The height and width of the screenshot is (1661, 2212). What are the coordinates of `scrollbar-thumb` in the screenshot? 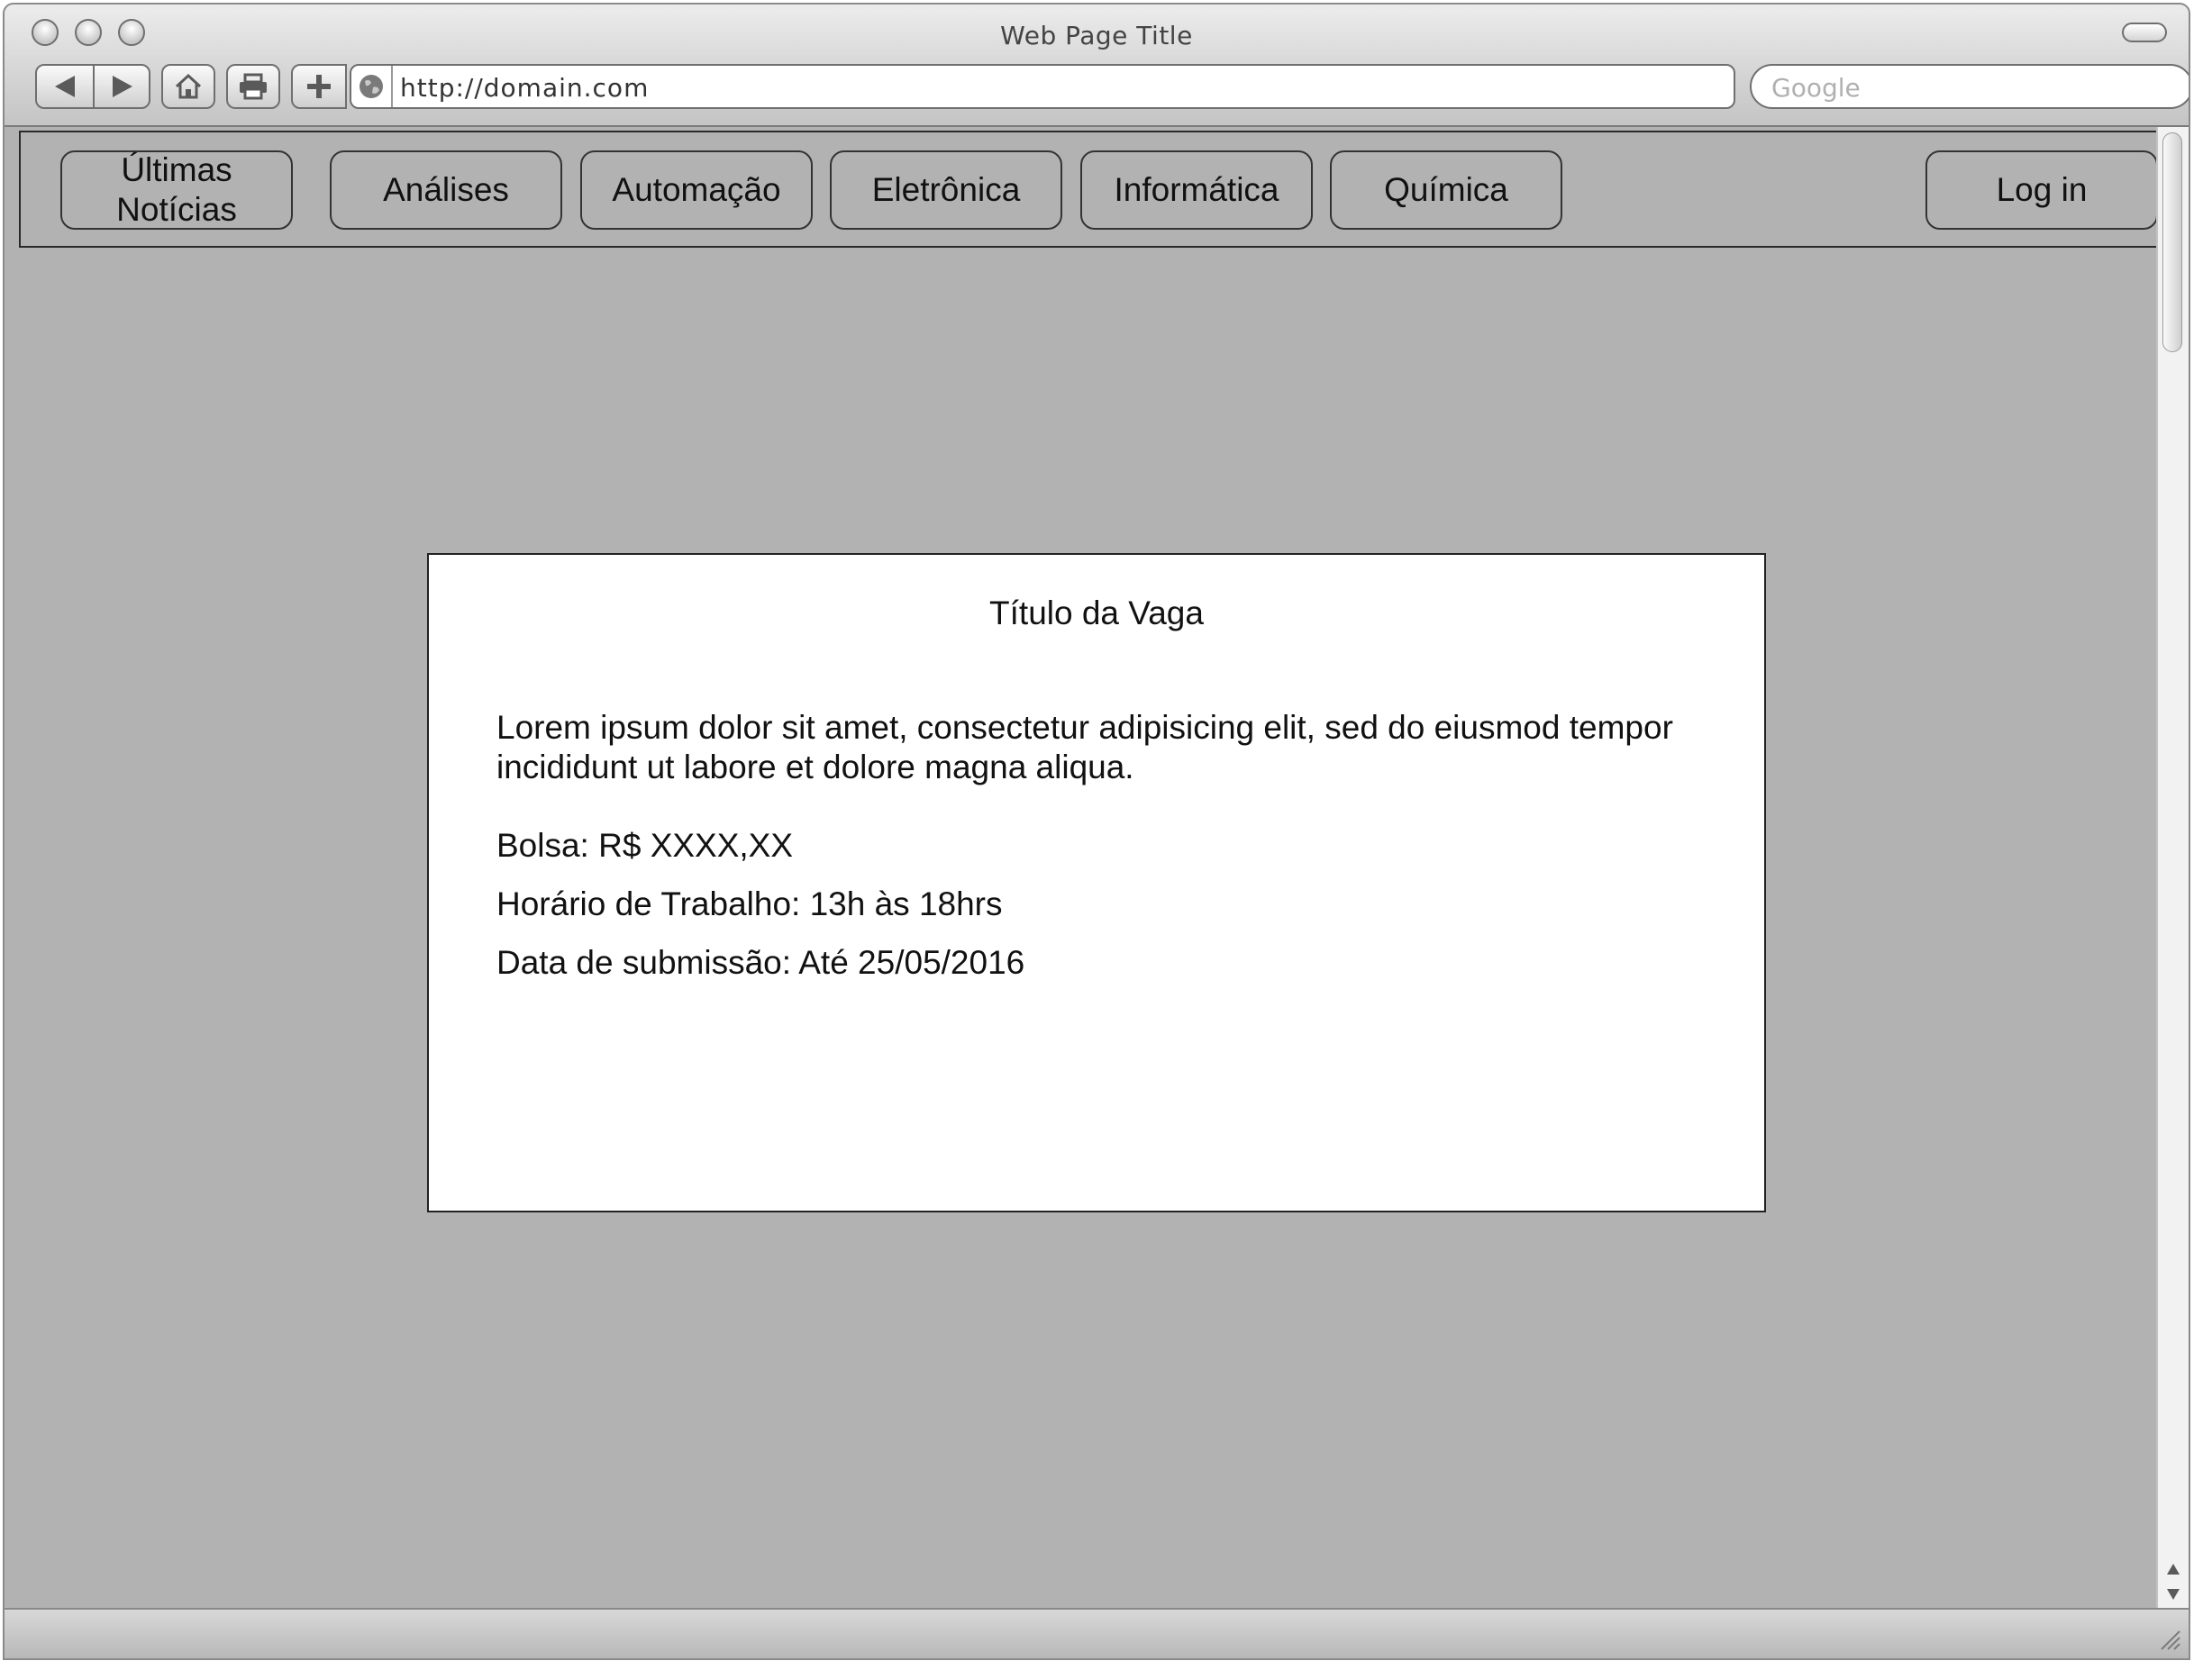 It's located at (2172, 242).